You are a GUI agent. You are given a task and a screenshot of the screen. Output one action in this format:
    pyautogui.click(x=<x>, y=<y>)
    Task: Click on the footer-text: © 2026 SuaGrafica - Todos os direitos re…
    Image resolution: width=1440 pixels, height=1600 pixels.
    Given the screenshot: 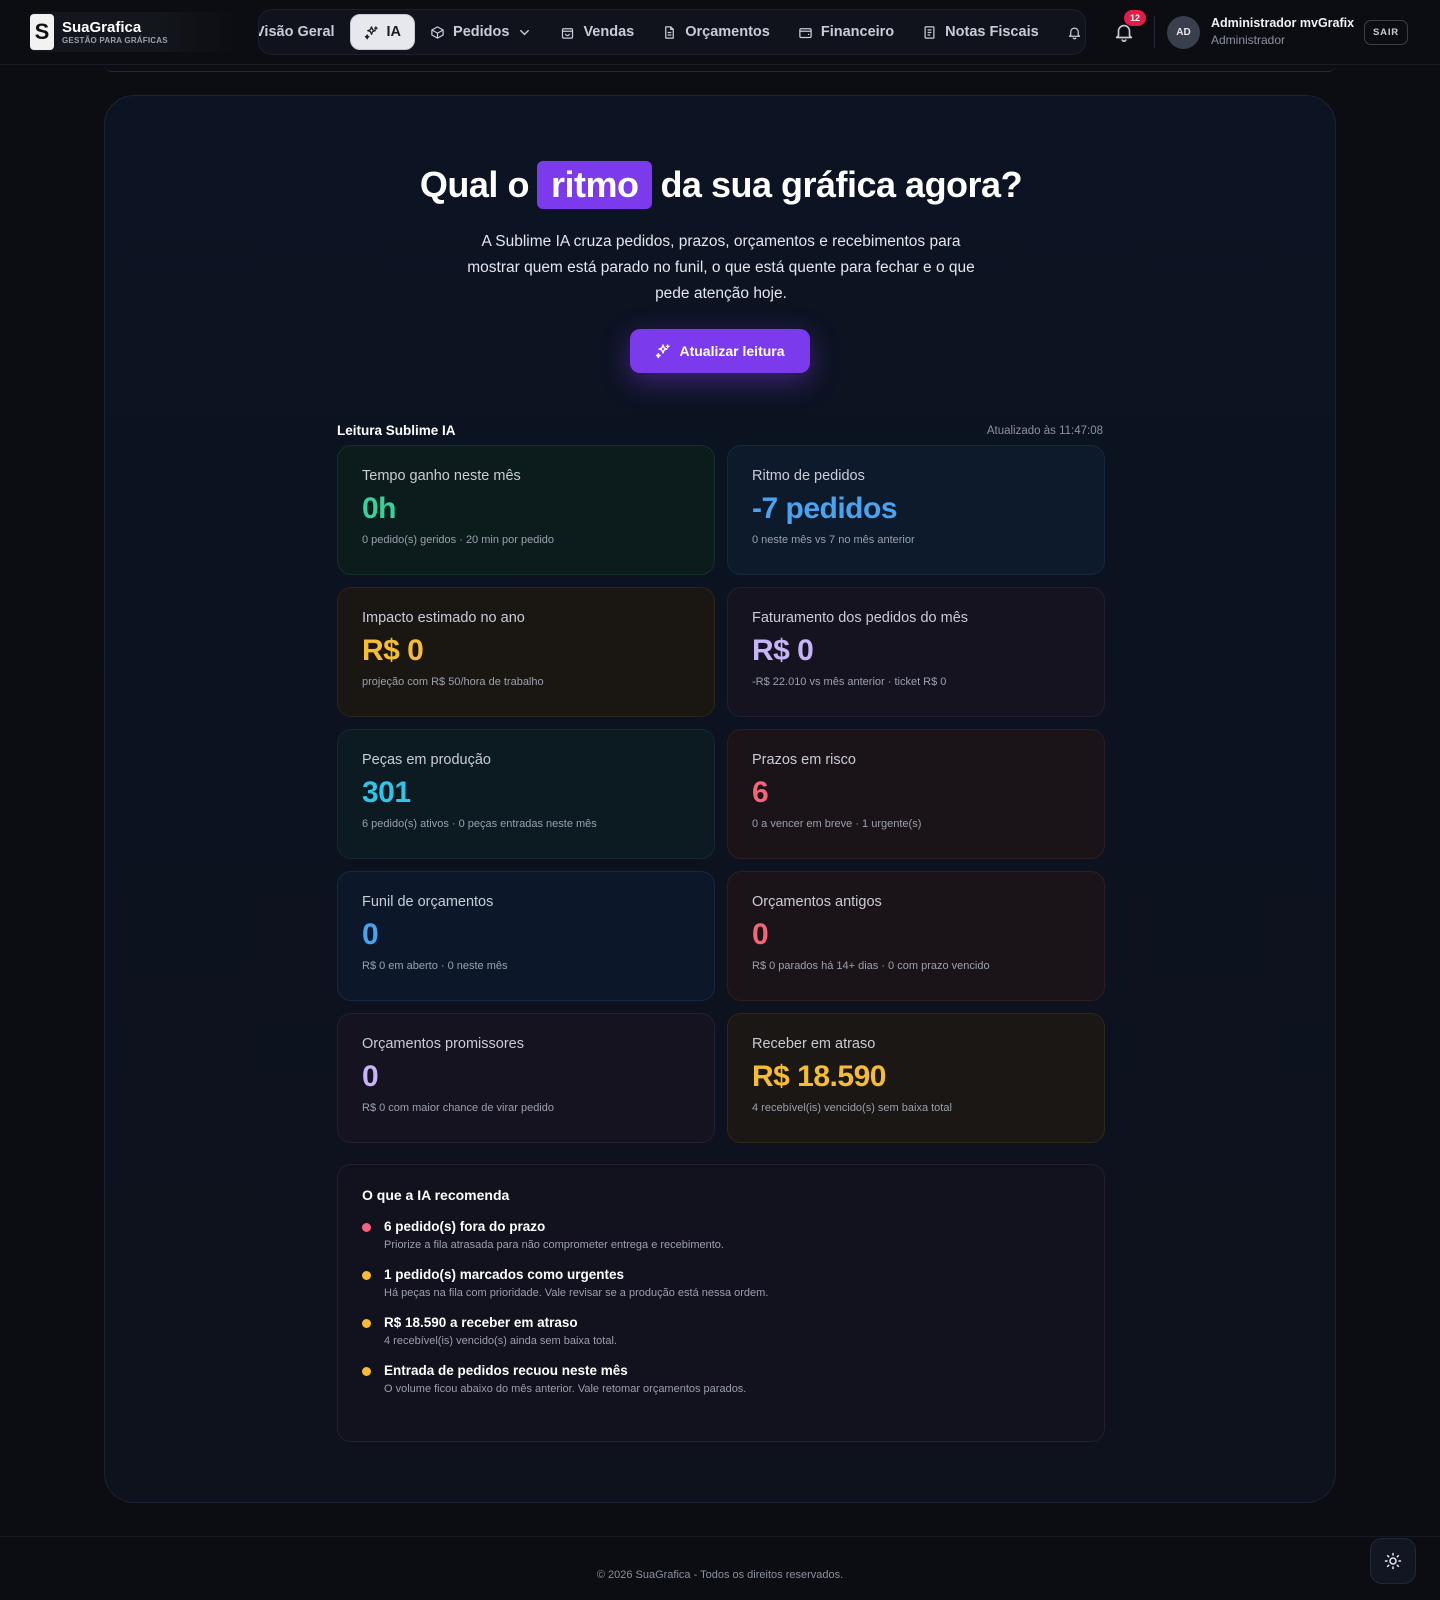 What is the action you would take?
    pyautogui.click(x=720, y=1575)
    